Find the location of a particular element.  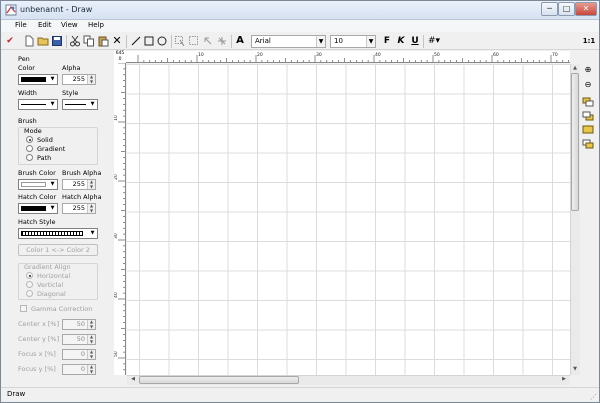

brush-alpha-label: Brush Alpha is located at coordinates (82, 173).